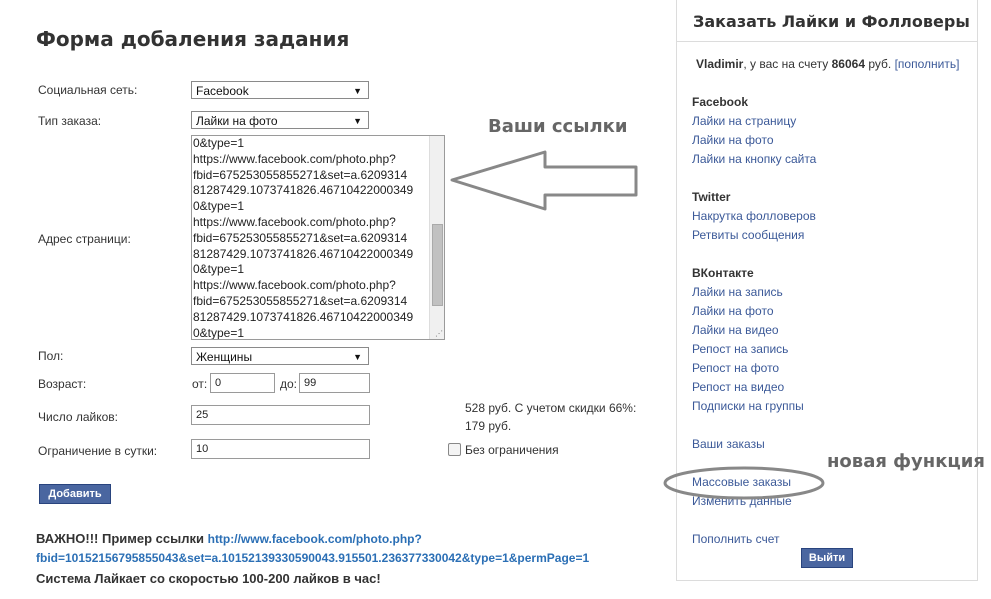 The height and width of the screenshot is (599, 991). Describe the element at coordinates (880, 64) in the screenshot. I see `balance-currency: руб.` at that location.